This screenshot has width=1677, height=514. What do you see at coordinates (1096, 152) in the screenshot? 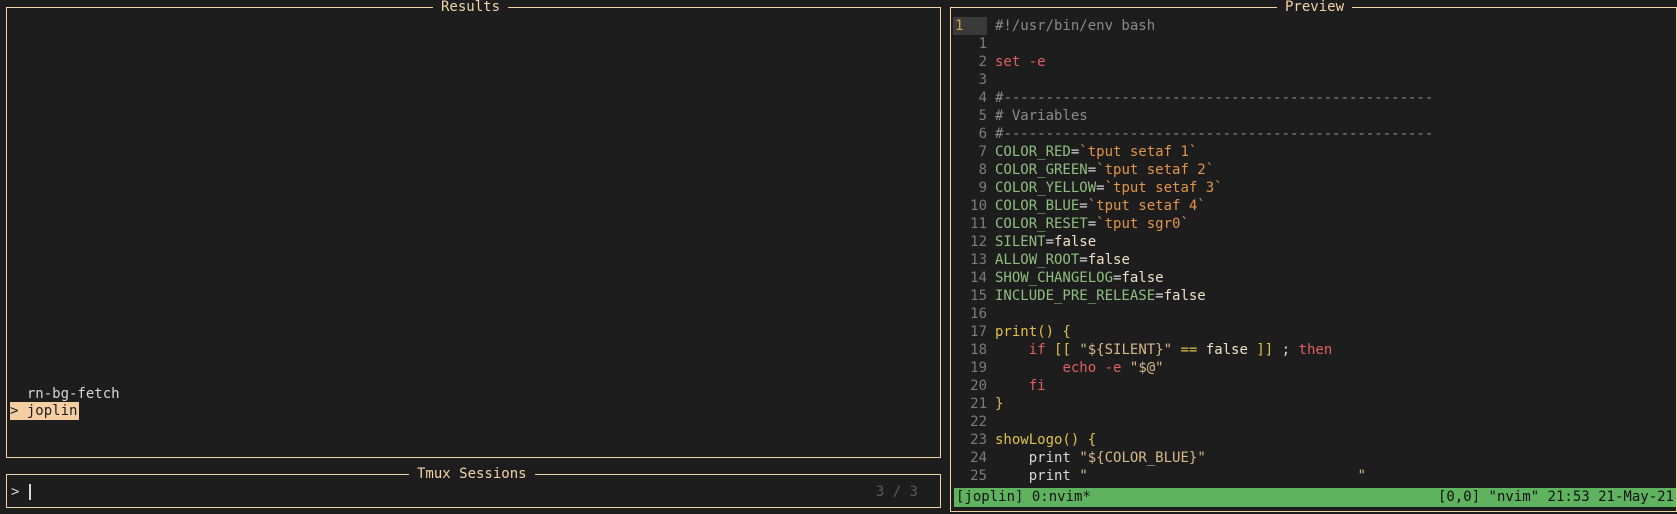
I see `line-text: COLOR_RED=`tput setaf 1`` at bounding box center [1096, 152].